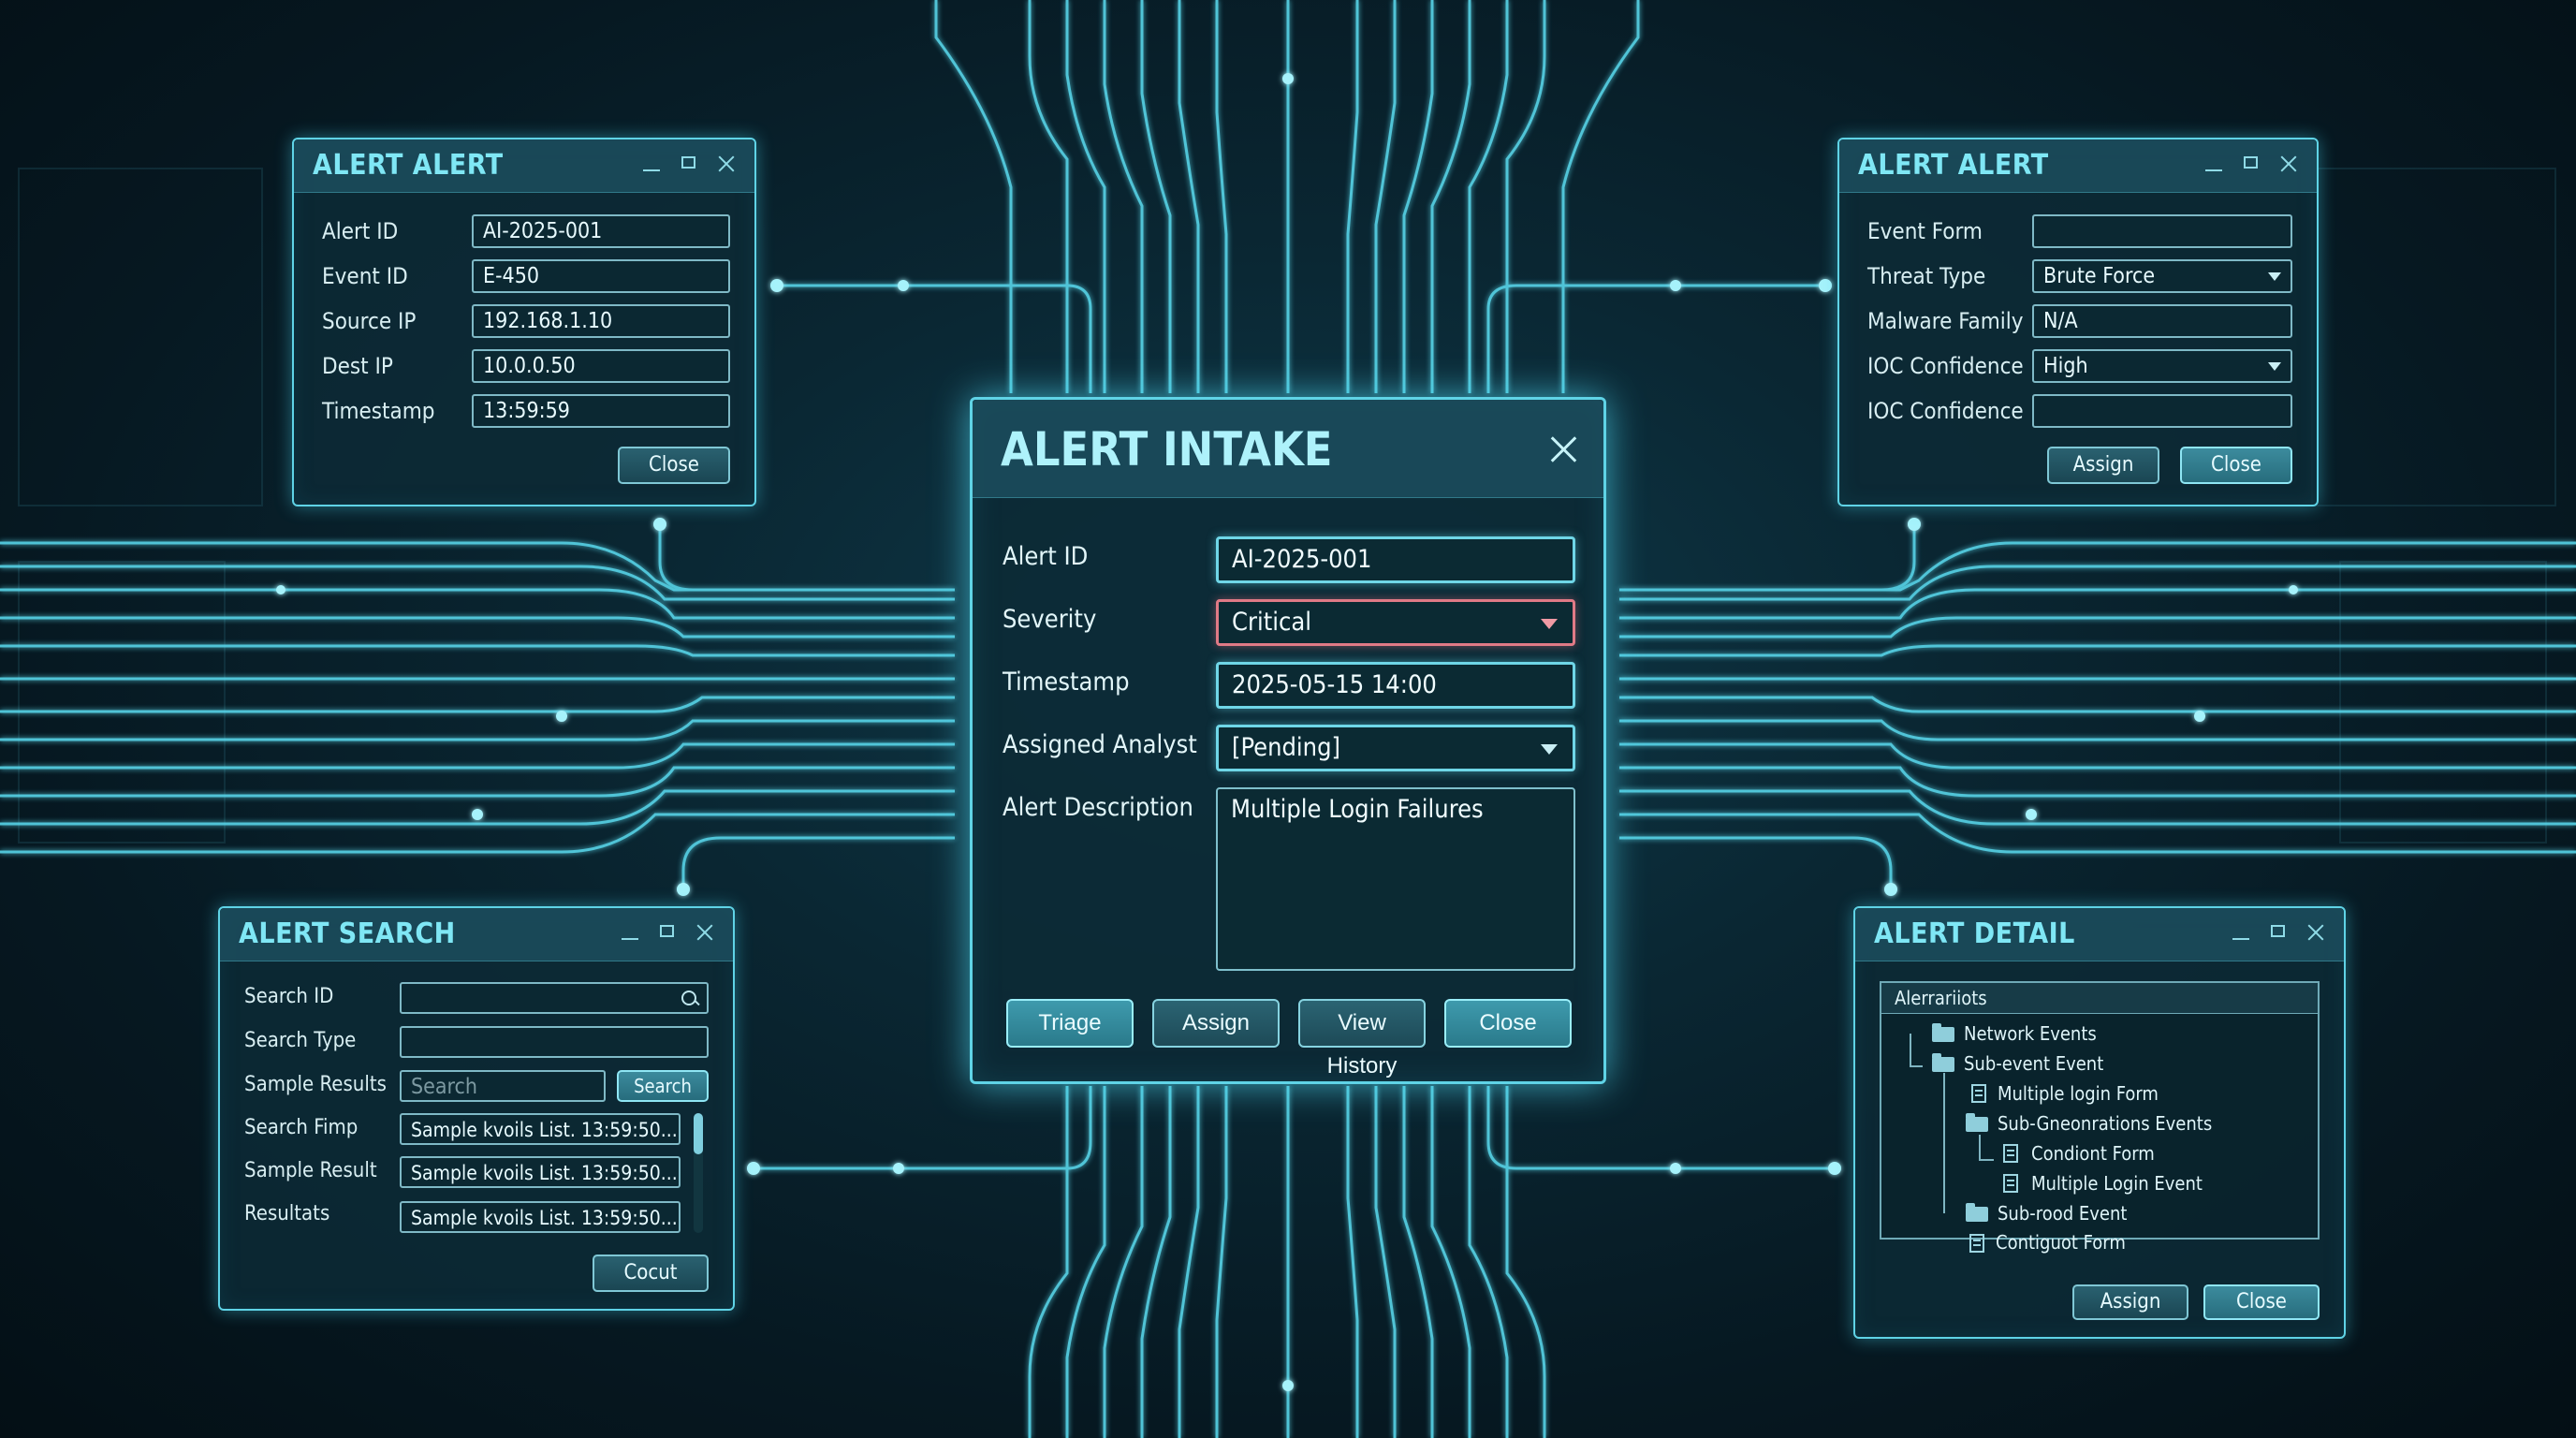 The image size is (2576, 1438). Describe the element at coordinates (2162, 366) in the screenshot. I see `ioc-confidence-select: High` at that location.